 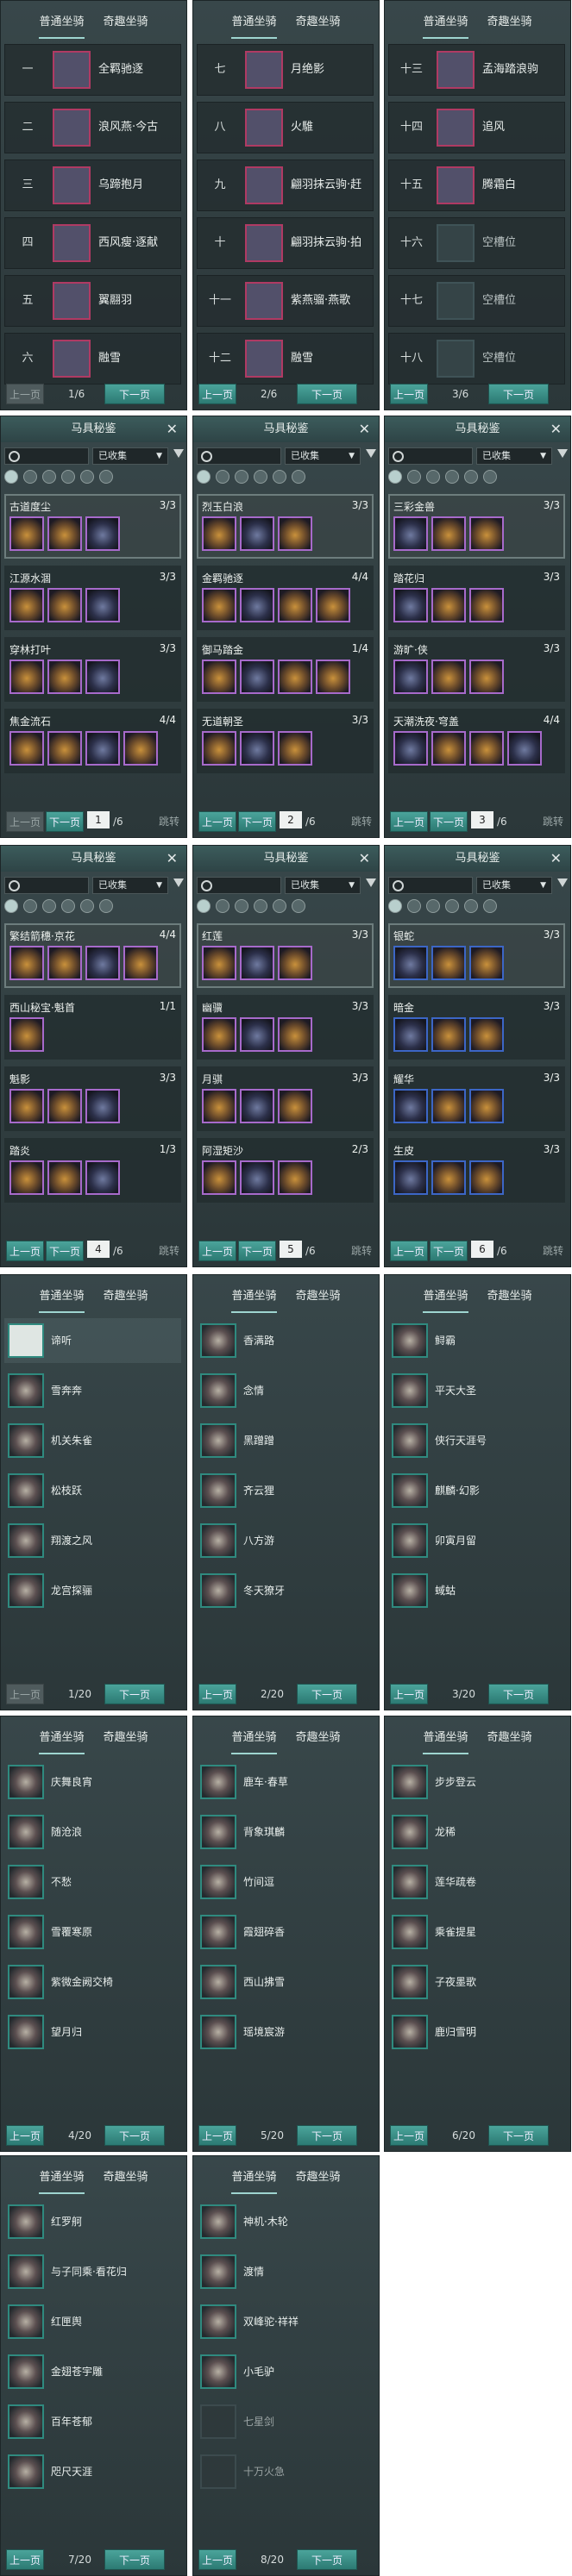 I want to click on saddle-set: 耀华 3/3, so click(x=477, y=1098).